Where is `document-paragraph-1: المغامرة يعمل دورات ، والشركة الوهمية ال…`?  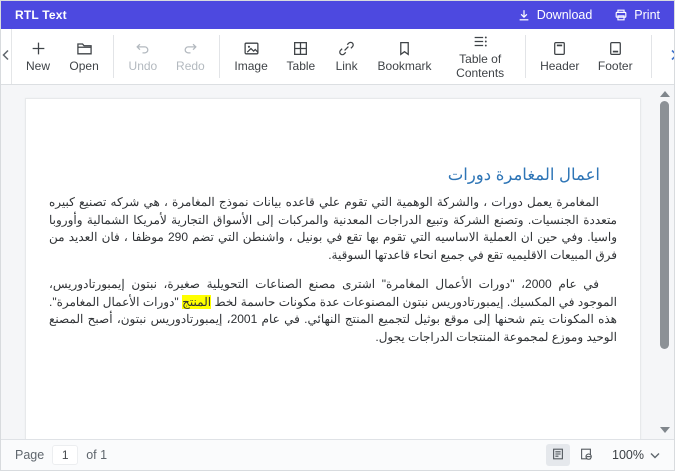 document-paragraph-1: المغامرة يعمل دورات ، والشركة الوهمية ال… is located at coordinates (333, 228).